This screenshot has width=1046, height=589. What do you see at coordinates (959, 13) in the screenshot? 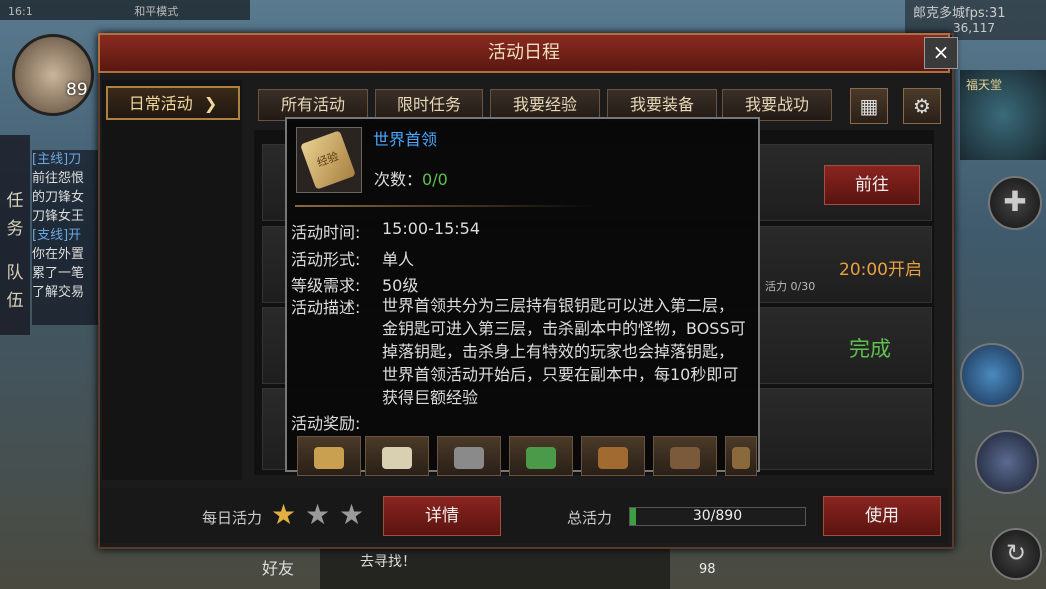
I see `fps-text: 郎克多城fps:31` at bounding box center [959, 13].